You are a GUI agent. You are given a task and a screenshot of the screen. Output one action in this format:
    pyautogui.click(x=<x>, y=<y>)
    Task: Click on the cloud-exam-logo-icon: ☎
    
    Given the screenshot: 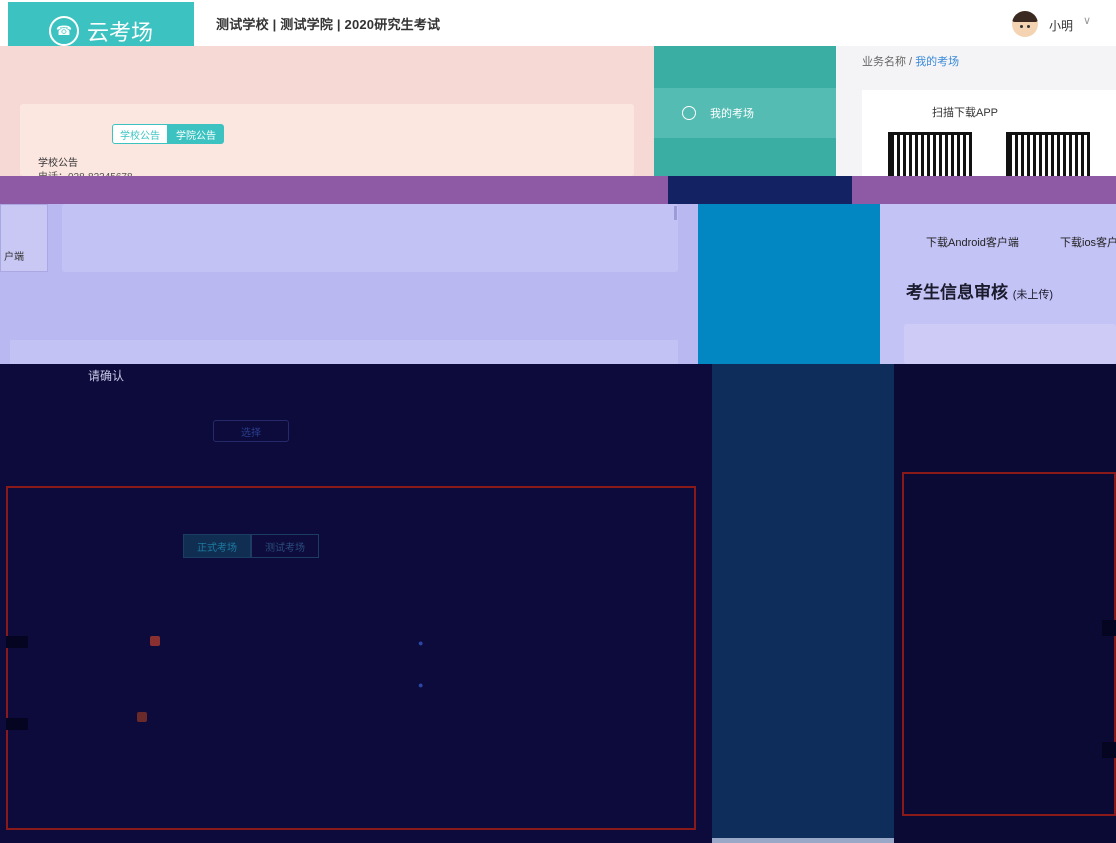 What is the action you would take?
    pyautogui.click(x=63, y=31)
    